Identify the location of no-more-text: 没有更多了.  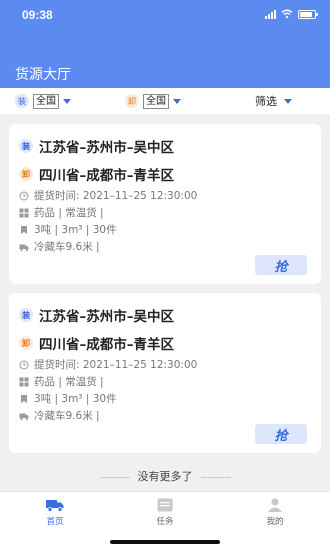
(165, 476).